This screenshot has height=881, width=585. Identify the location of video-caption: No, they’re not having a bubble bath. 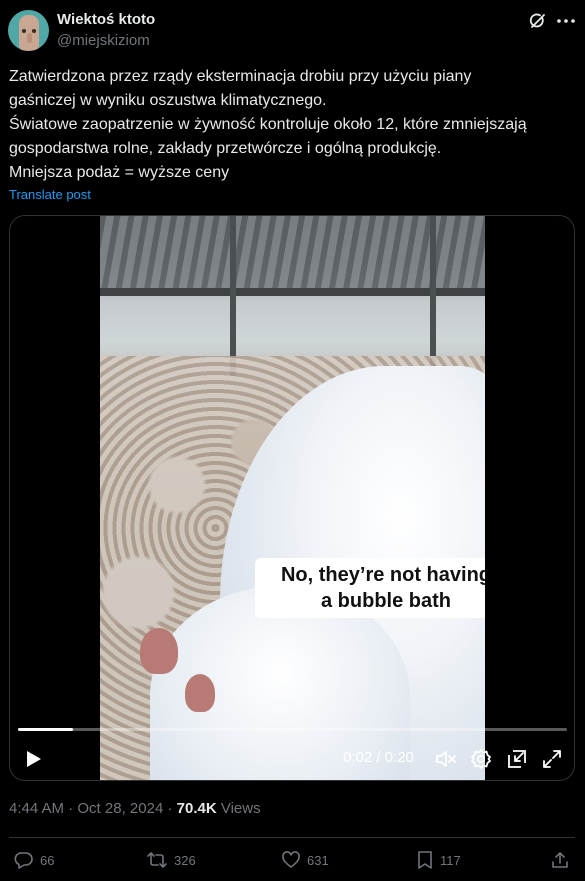
(370, 588).